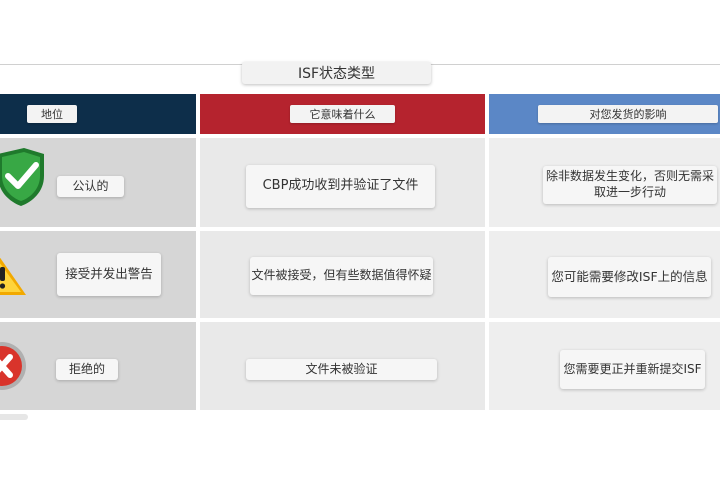 This screenshot has width=720, height=480. Describe the element at coordinates (98, 114) in the screenshot. I see `header-status: 地位` at that location.